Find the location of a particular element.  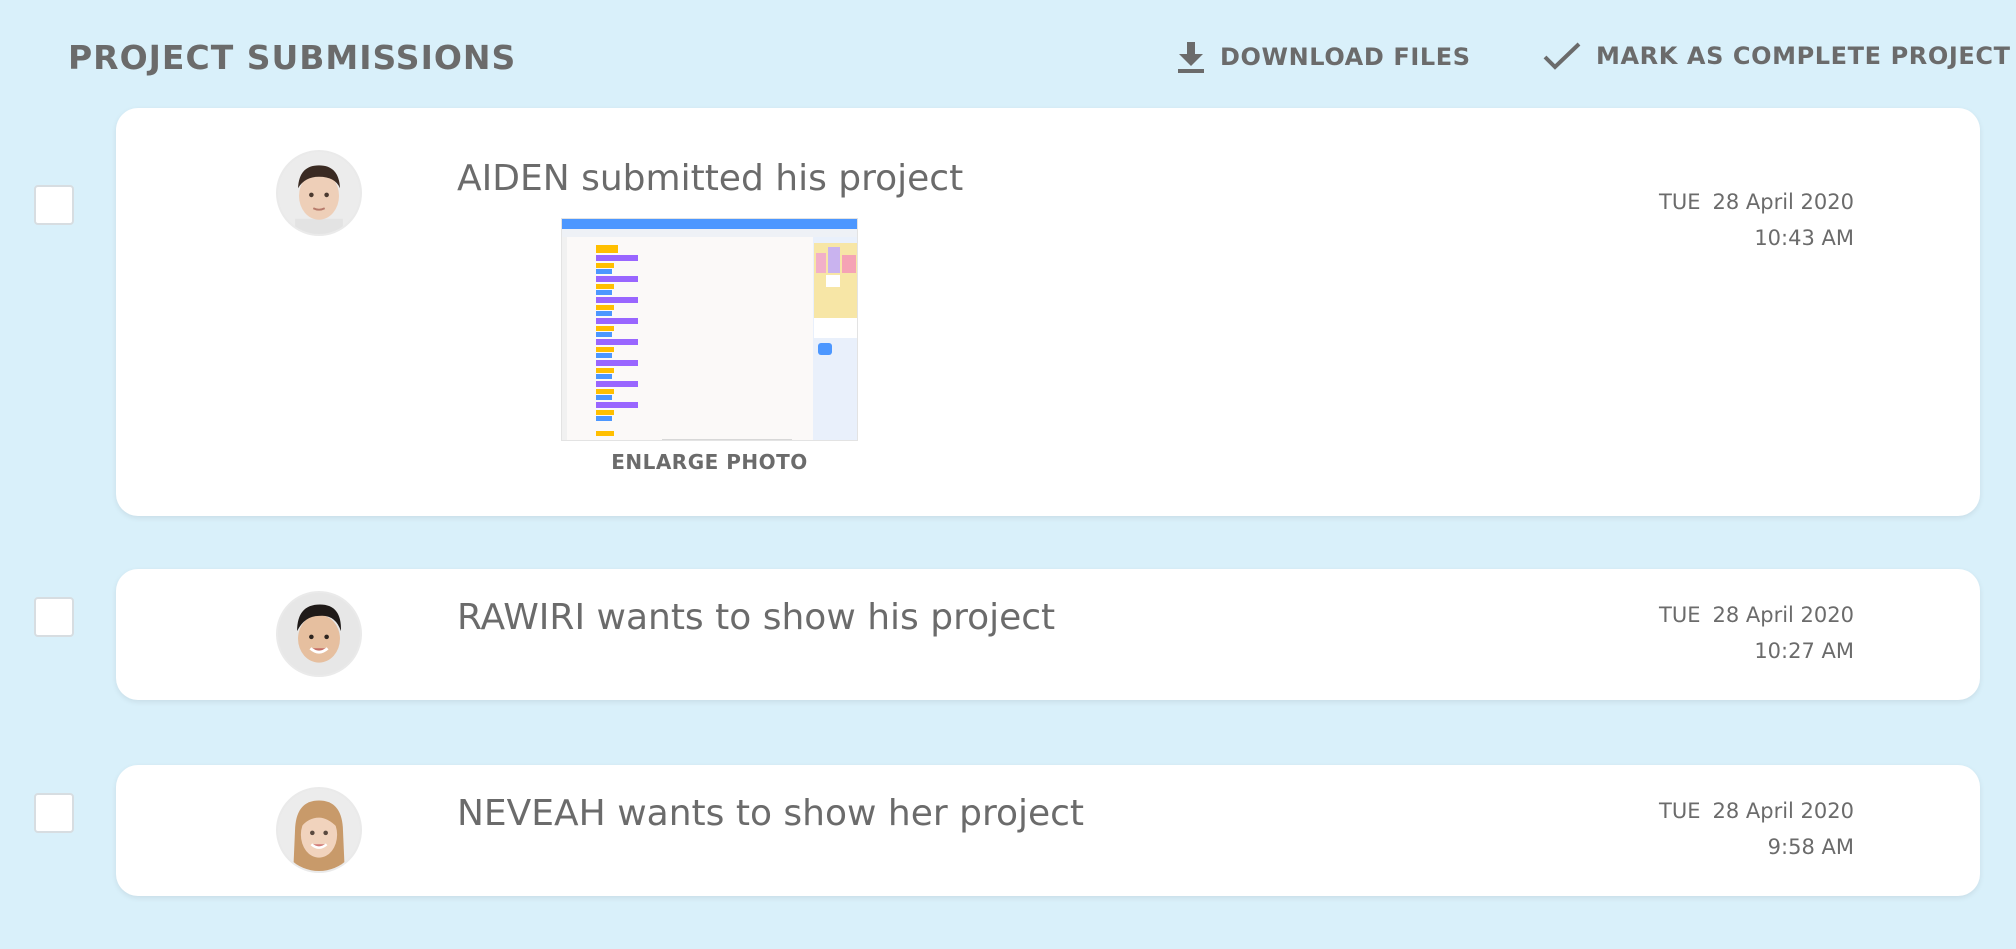

download-files-label: DOWNLOAD FILES is located at coordinates (1345, 57).